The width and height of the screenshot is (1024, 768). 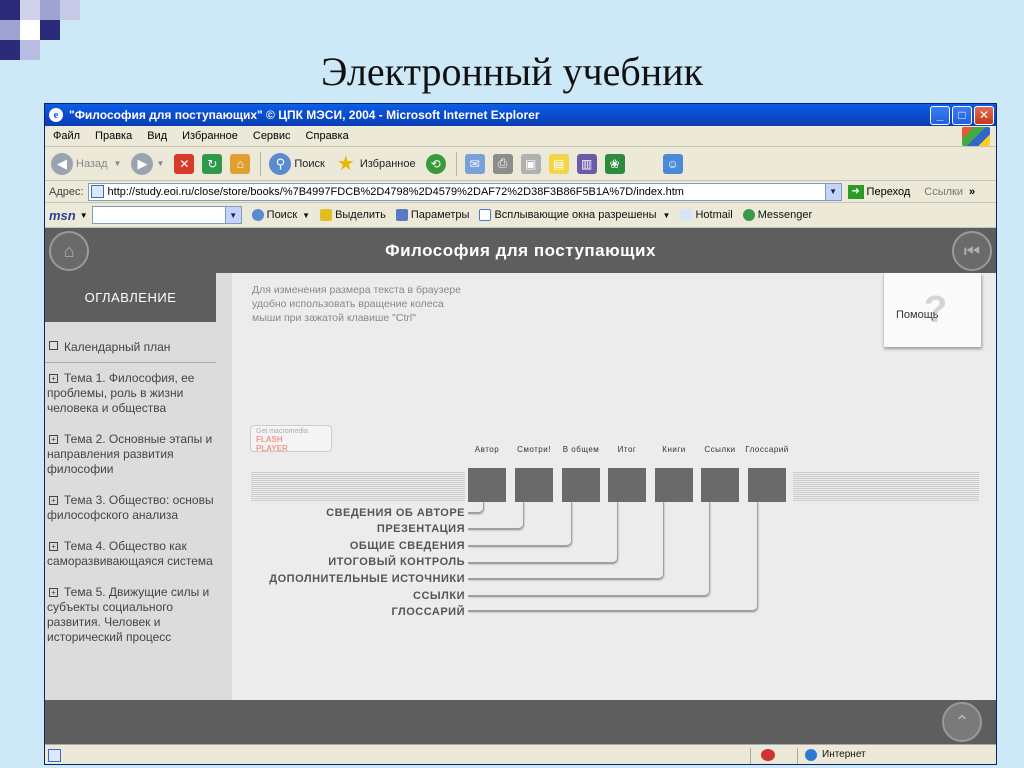 I want to click on mail-icon: ✉, so click(x=474, y=163).